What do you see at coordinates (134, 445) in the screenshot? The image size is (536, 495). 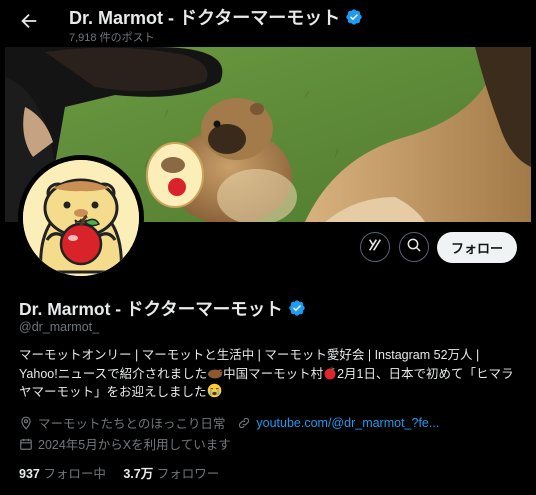 I see `profile-joined: 2024年5月からXを利用しています` at bounding box center [134, 445].